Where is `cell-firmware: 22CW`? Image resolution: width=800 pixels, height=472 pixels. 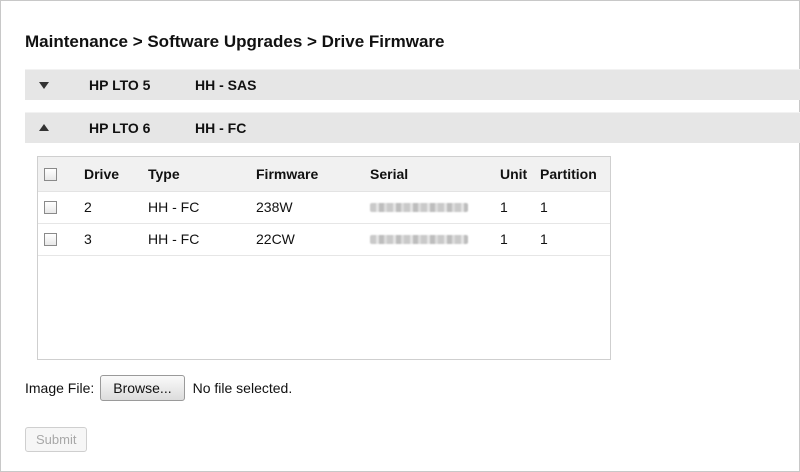
cell-firmware: 22CW is located at coordinates (275, 239).